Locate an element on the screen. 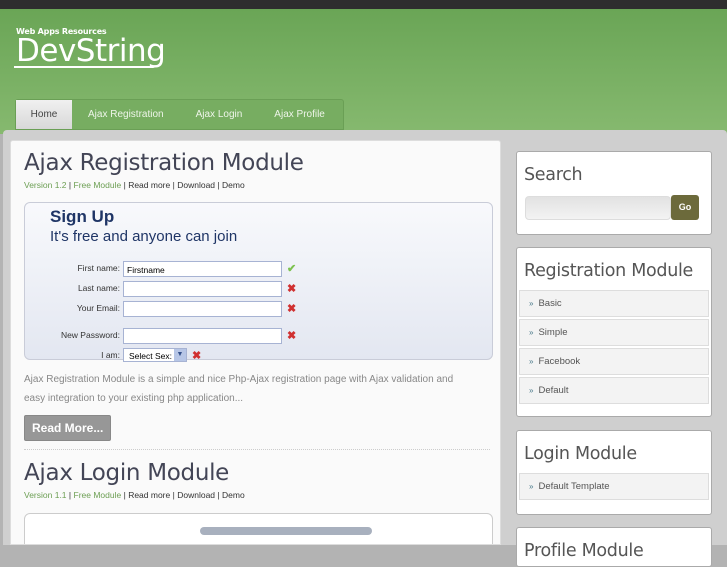  sidebar-item-default-template: » Default Template is located at coordinates (614, 486).